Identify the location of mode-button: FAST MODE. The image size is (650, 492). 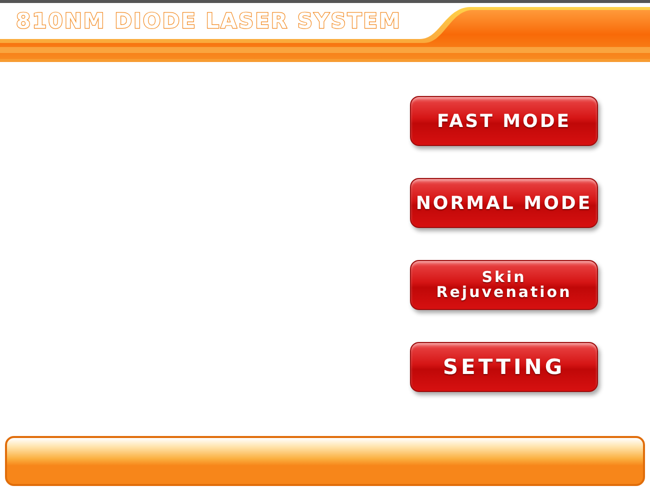
(504, 121).